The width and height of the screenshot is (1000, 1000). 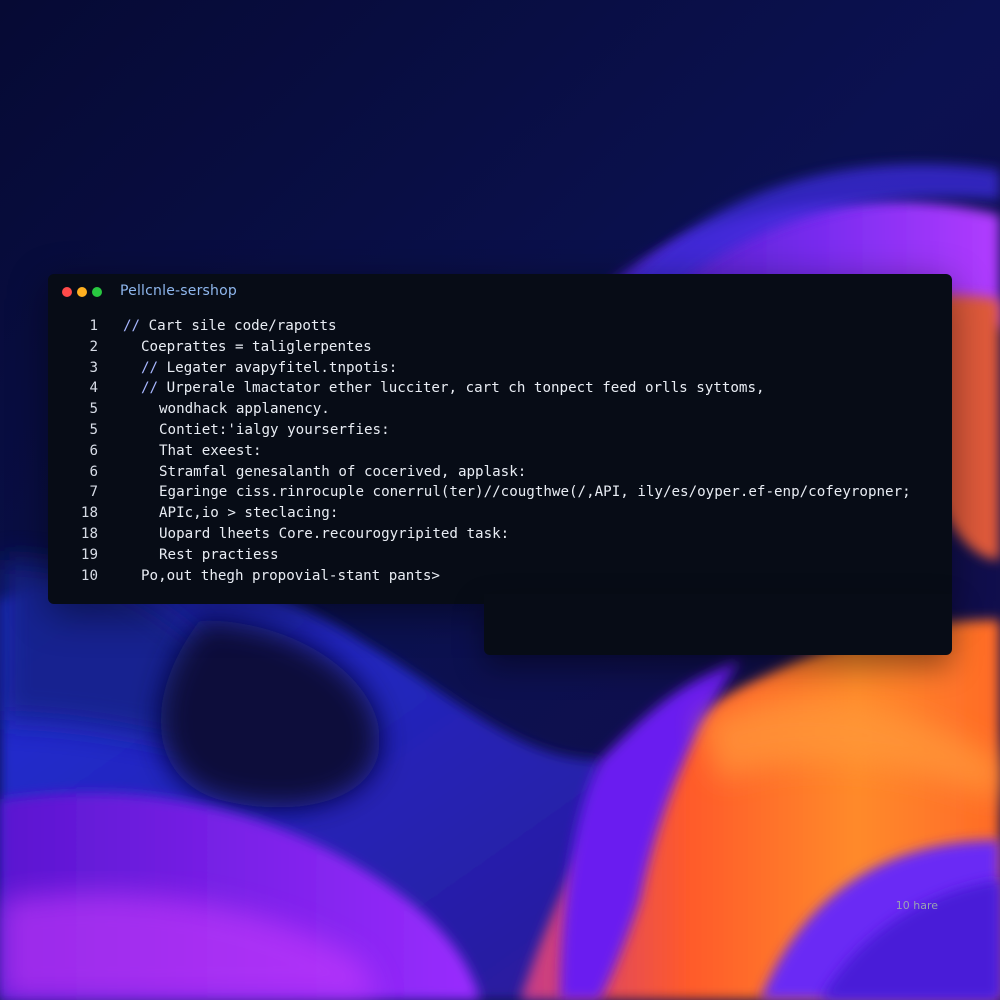 I want to click on code-content: APIc,io > steclacing:, so click(x=249, y=513).